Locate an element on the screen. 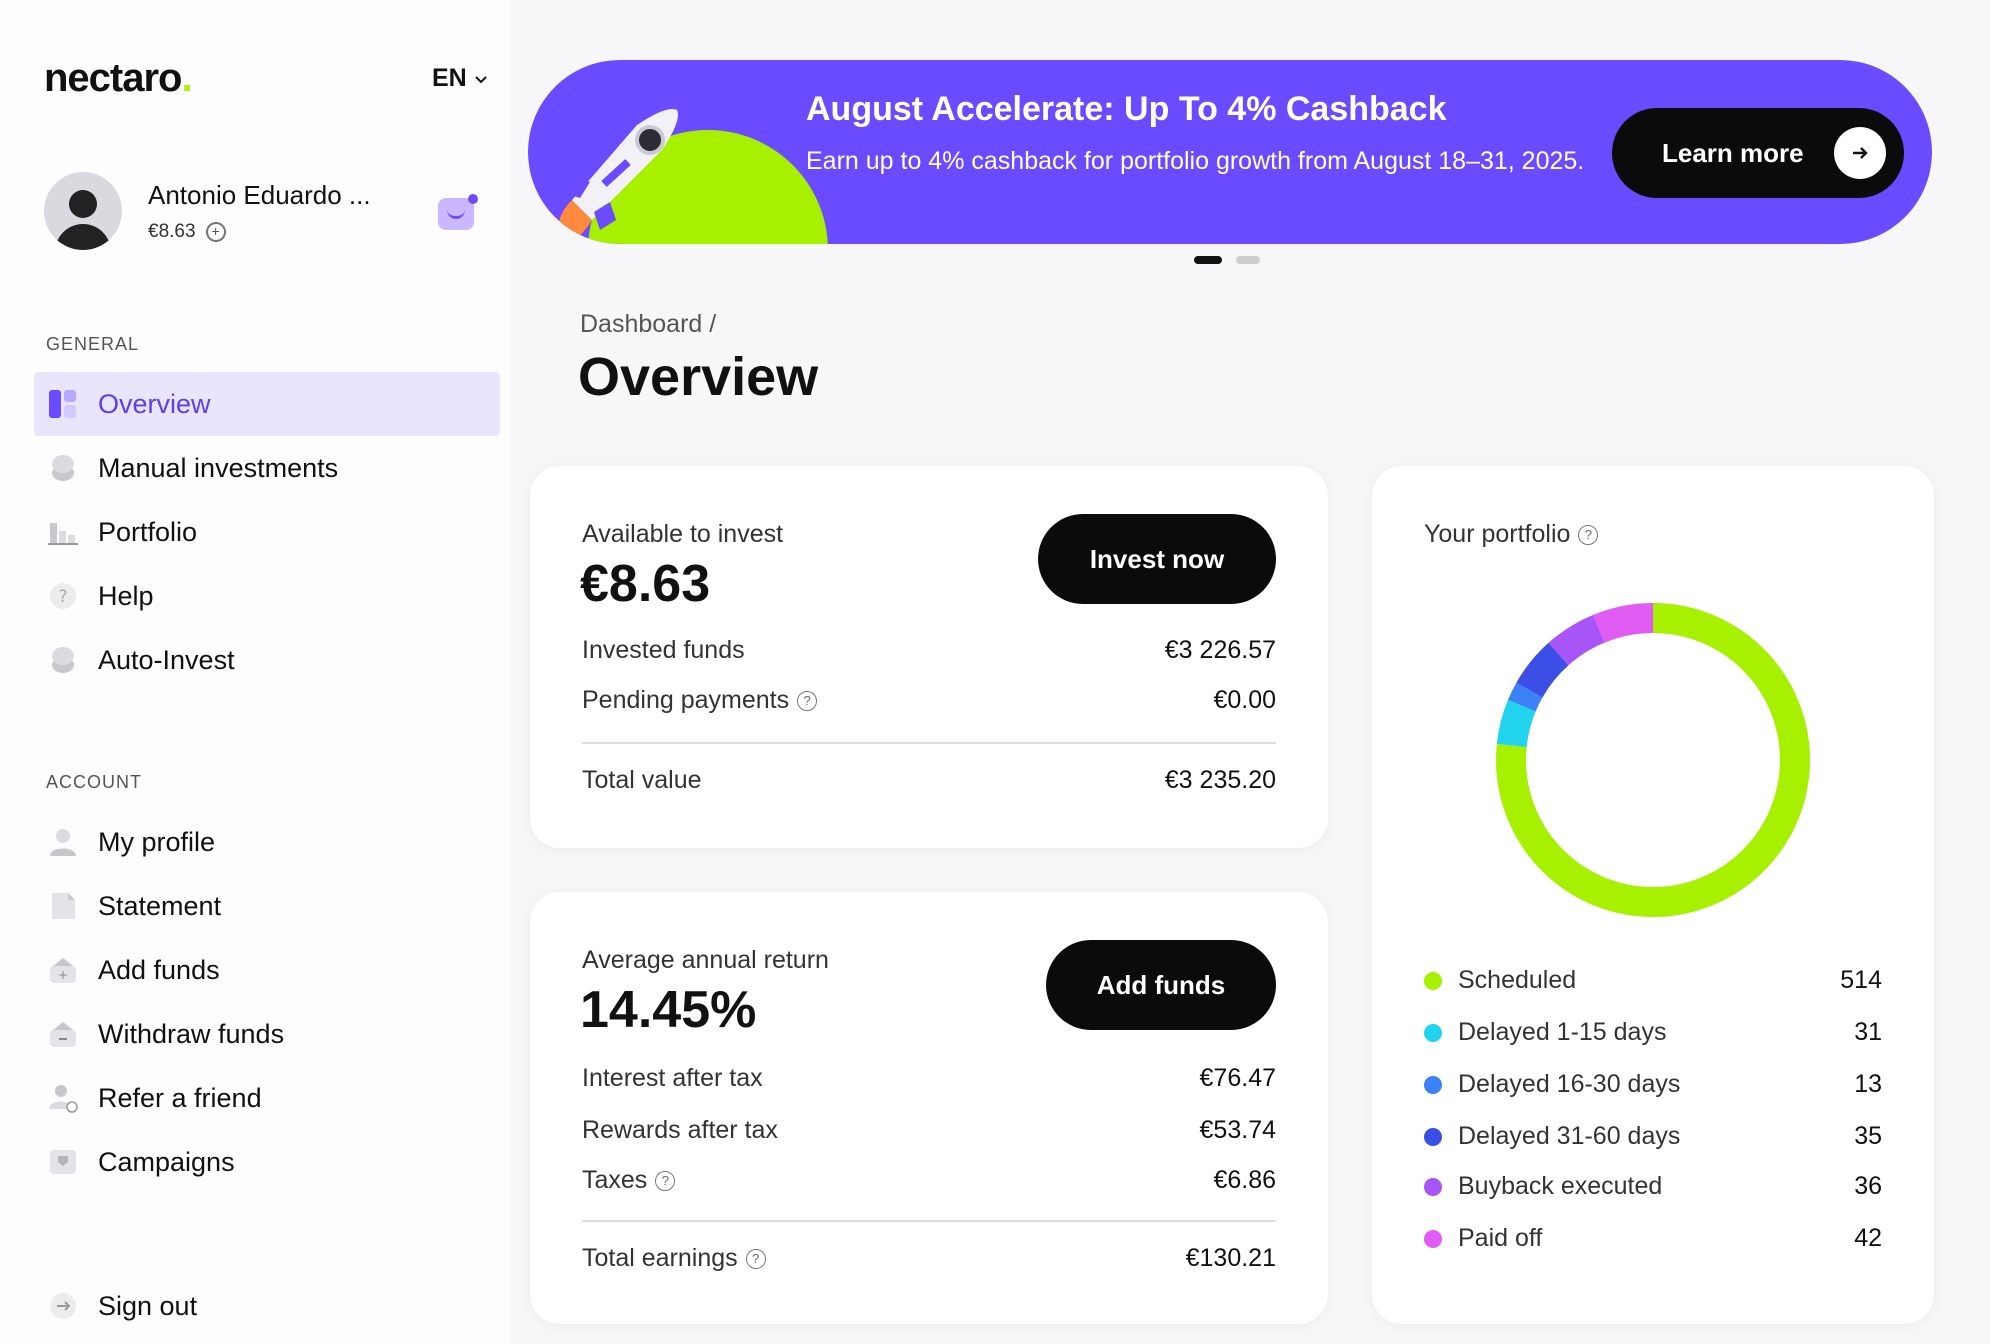 This screenshot has height=1344, width=1990. legend-item: Delayed 31-60 days 35 is located at coordinates (1653, 1136).